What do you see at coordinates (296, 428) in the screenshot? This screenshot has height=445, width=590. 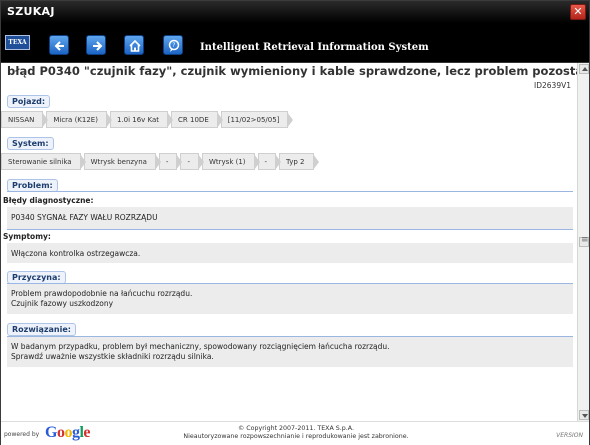 I see `copyright-line: © Copyright 2007-2011. TEXA S.p.A.` at bounding box center [296, 428].